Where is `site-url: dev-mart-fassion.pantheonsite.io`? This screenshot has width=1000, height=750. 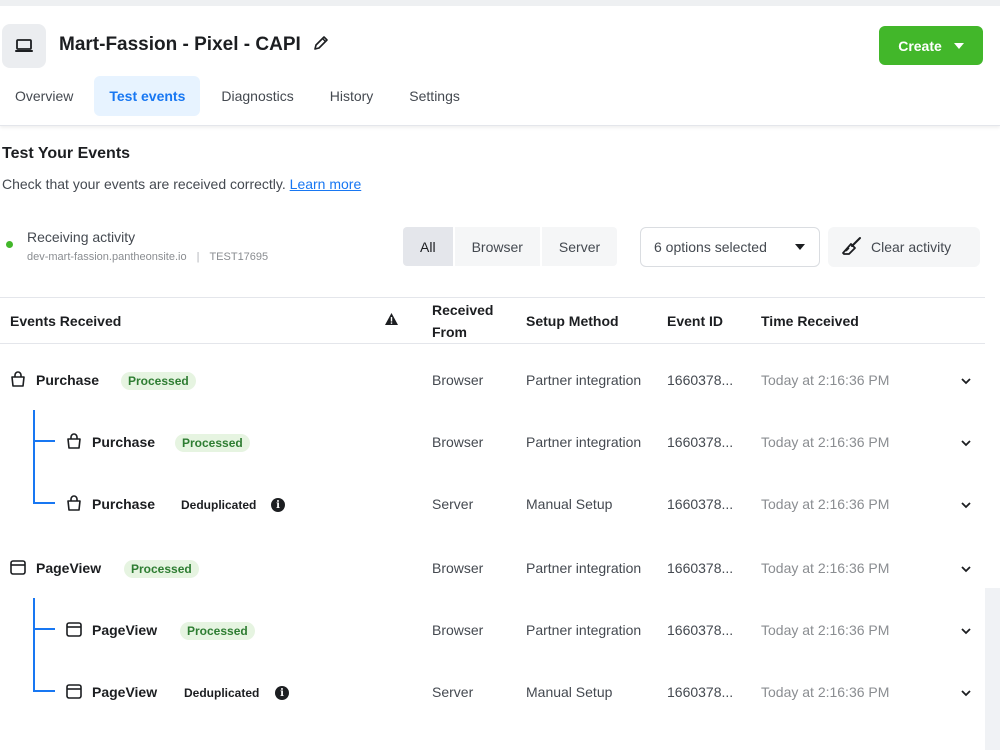
site-url: dev-mart-fassion.pantheonsite.io is located at coordinates (107, 257).